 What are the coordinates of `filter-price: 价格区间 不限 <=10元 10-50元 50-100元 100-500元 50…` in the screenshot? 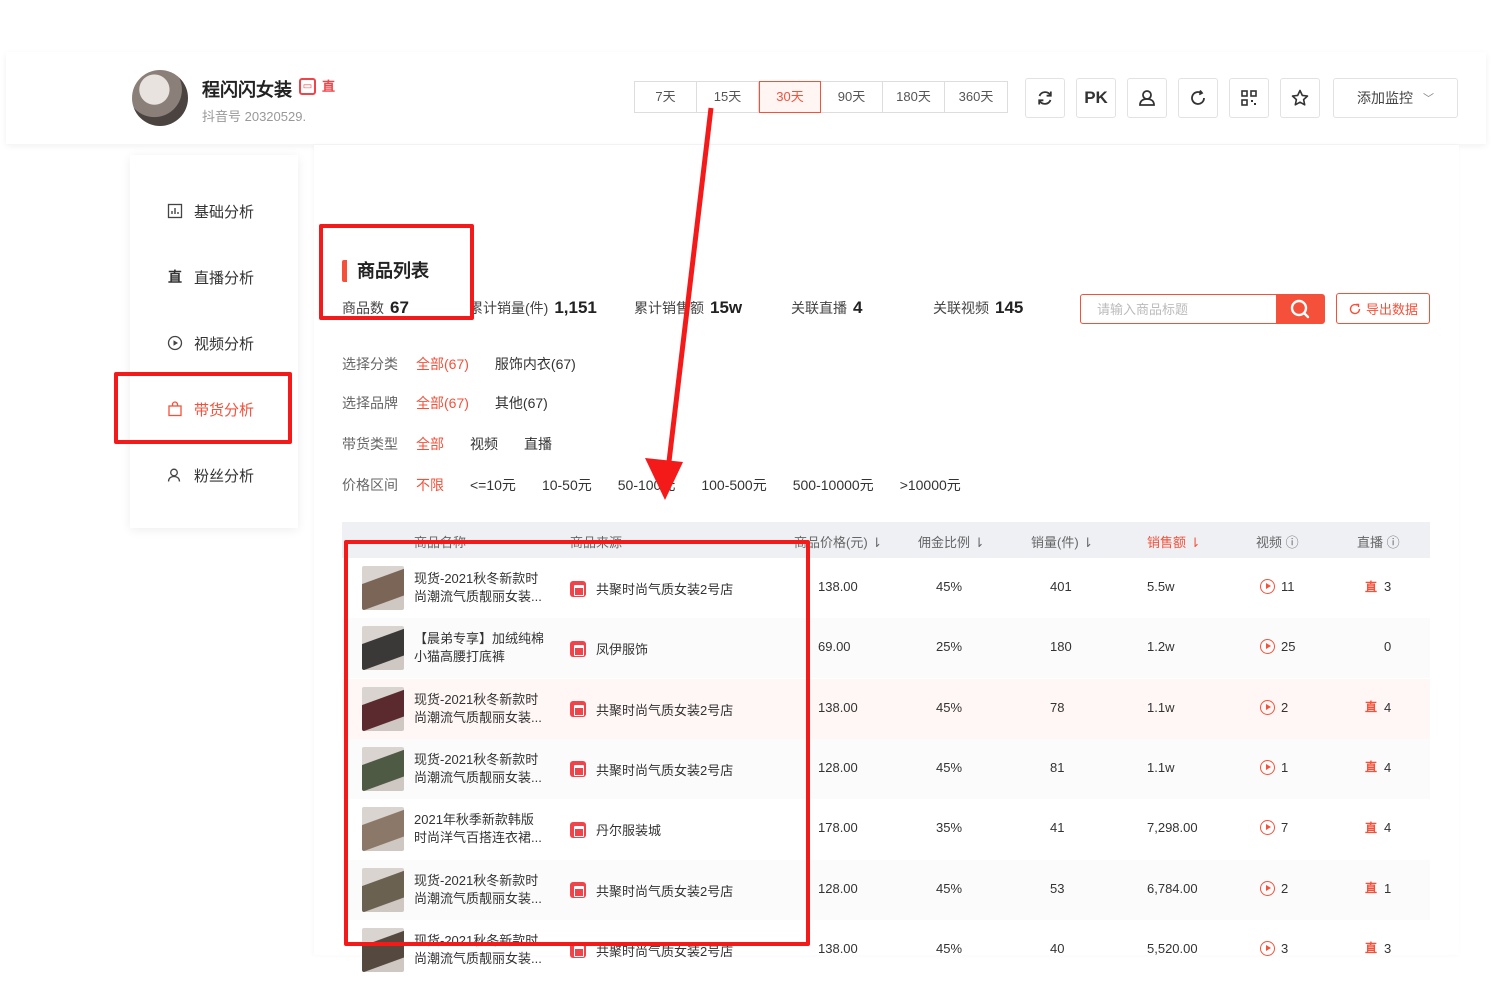 It's located at (651, 485).